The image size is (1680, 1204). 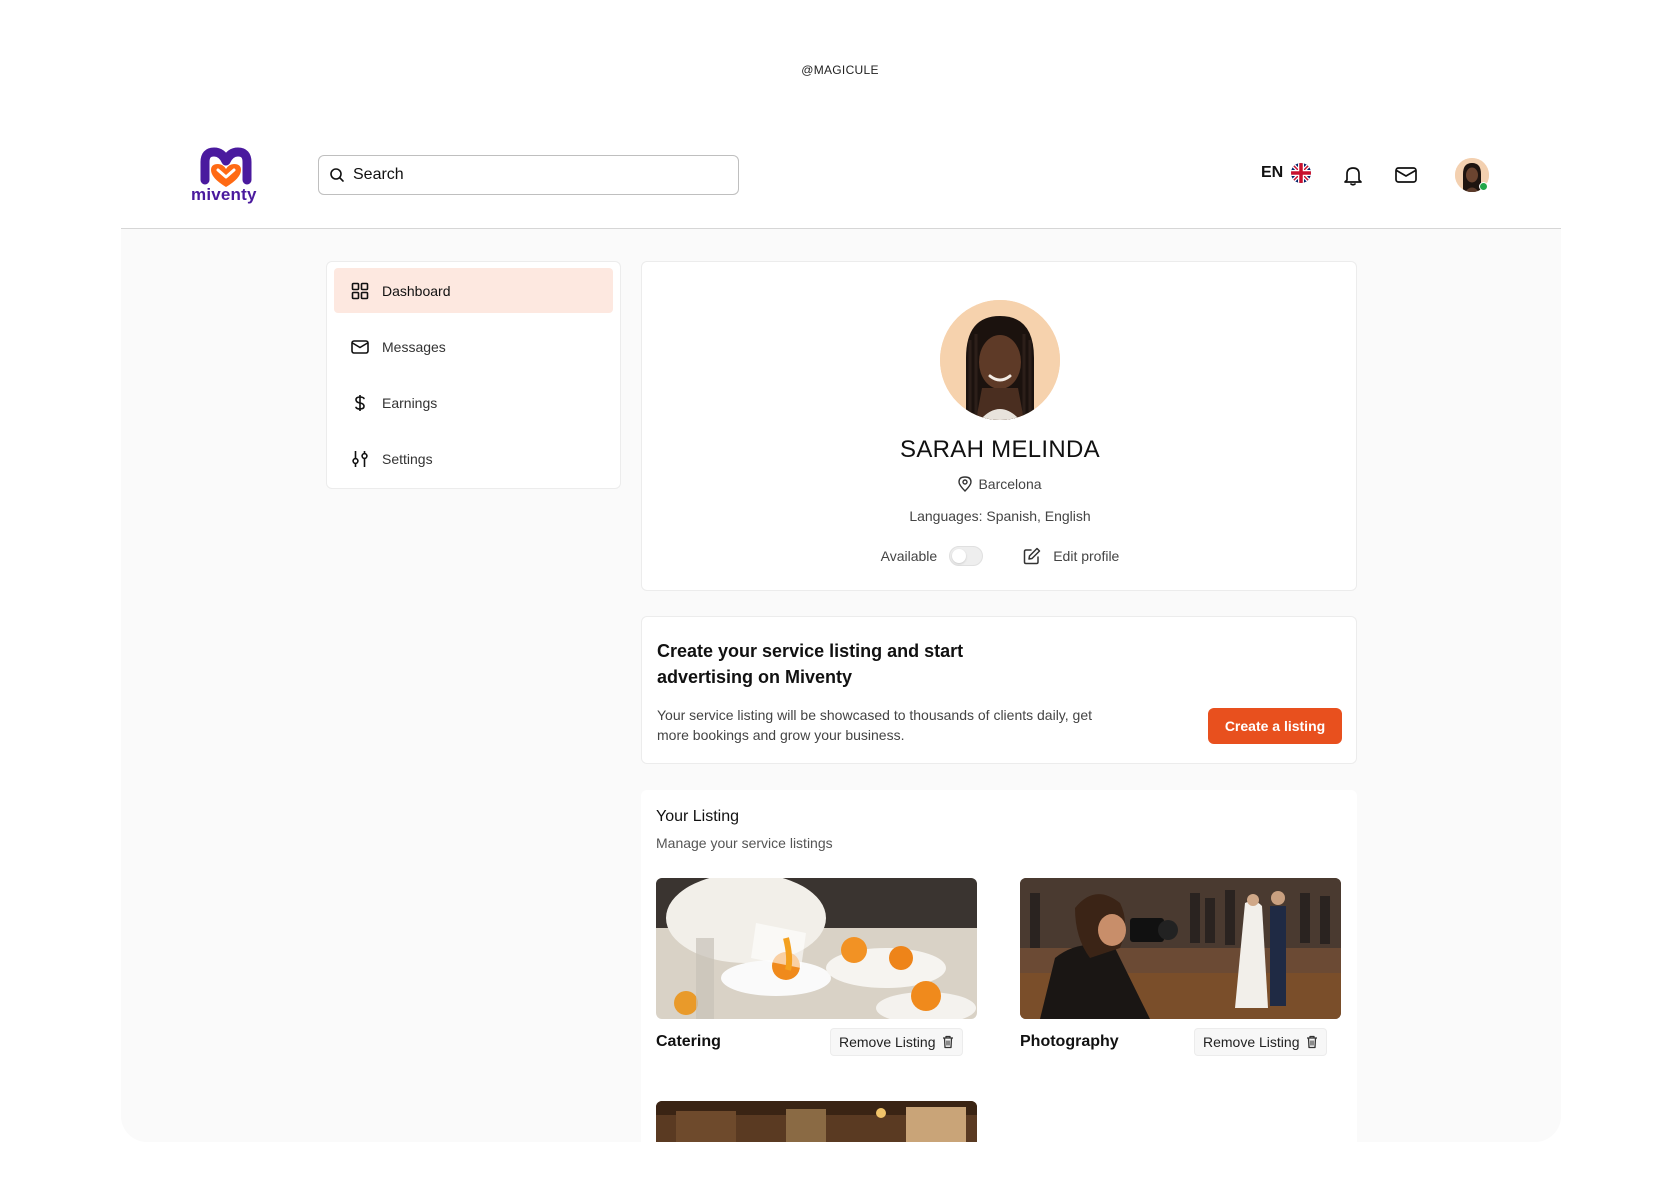 What do you see at coordinates (360, 458) in the screenshot?
I see `sliders-icon` at bounding box center [360, 458].